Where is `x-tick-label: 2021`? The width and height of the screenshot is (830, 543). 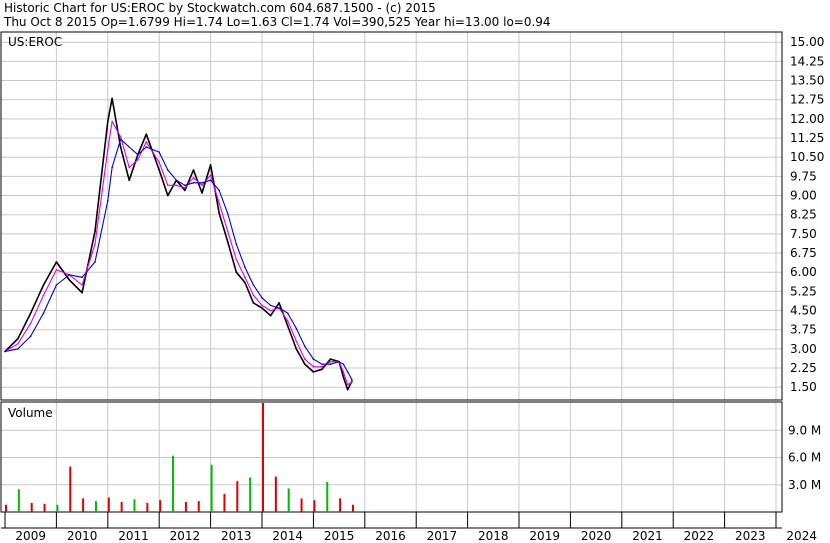
x-tick-label: 2021 is located at coordinates (647, 536).